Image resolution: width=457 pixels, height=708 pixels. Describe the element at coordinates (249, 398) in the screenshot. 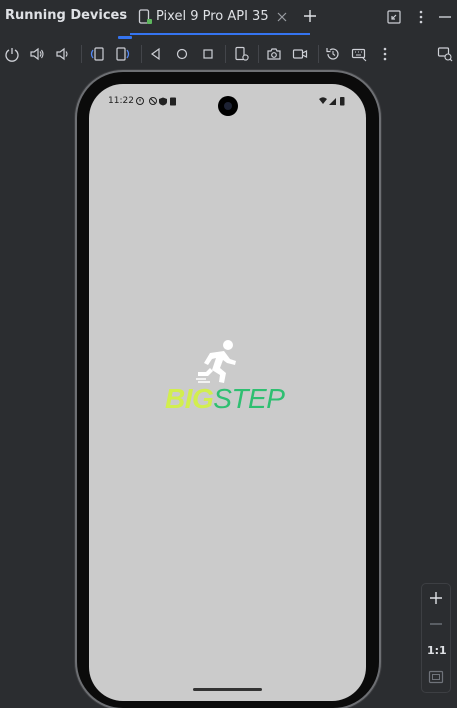

I see `logo-step: STEP` at that location.